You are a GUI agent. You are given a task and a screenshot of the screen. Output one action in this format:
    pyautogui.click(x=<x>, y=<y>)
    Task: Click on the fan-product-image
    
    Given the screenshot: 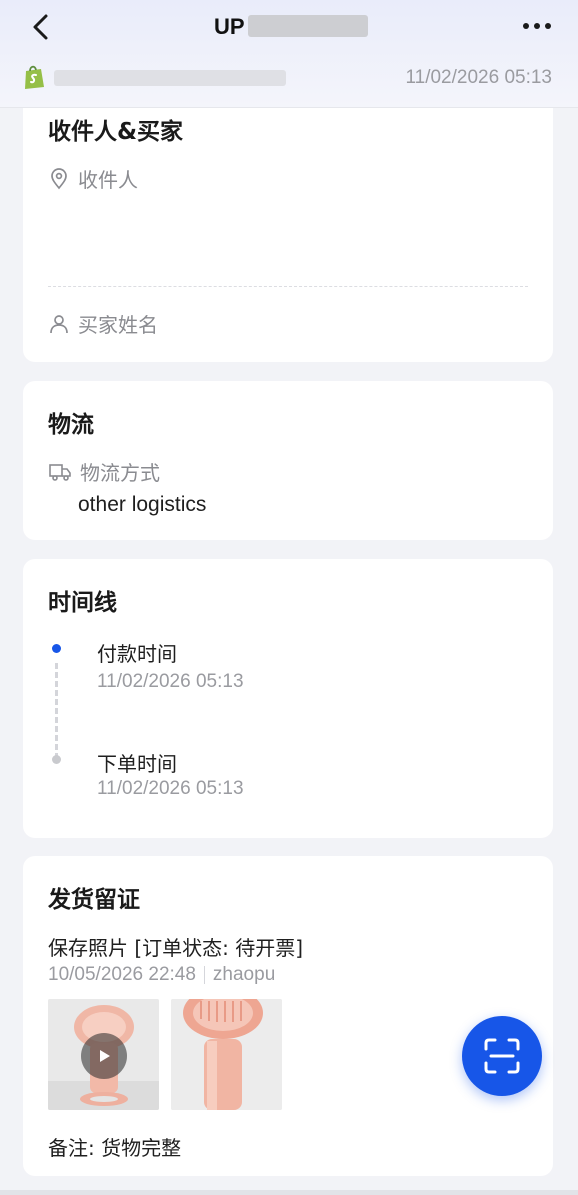 What is the action you would take?
    pyautogui.click(x=226, y=1054)
    